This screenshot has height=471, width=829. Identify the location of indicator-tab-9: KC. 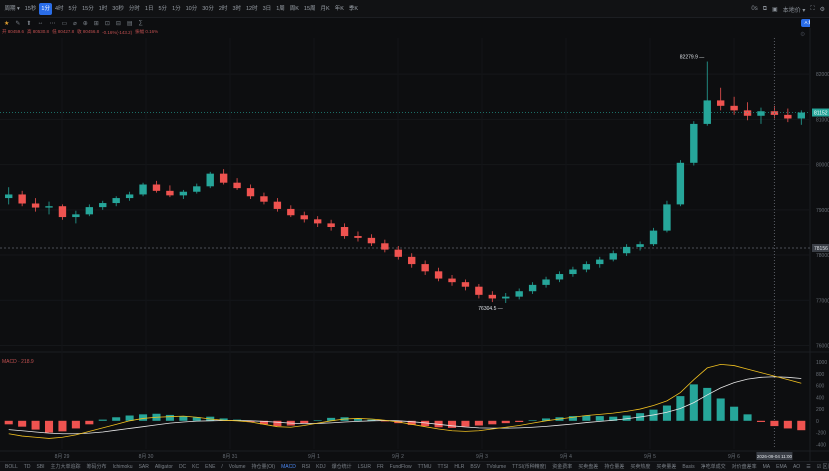
(195, 467).